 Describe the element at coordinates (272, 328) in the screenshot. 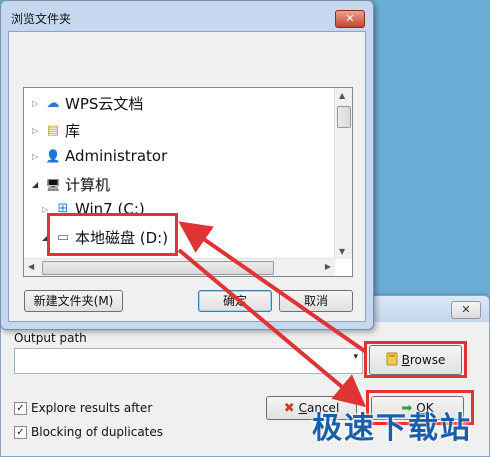

I see `arrow-to-ok` at that location.